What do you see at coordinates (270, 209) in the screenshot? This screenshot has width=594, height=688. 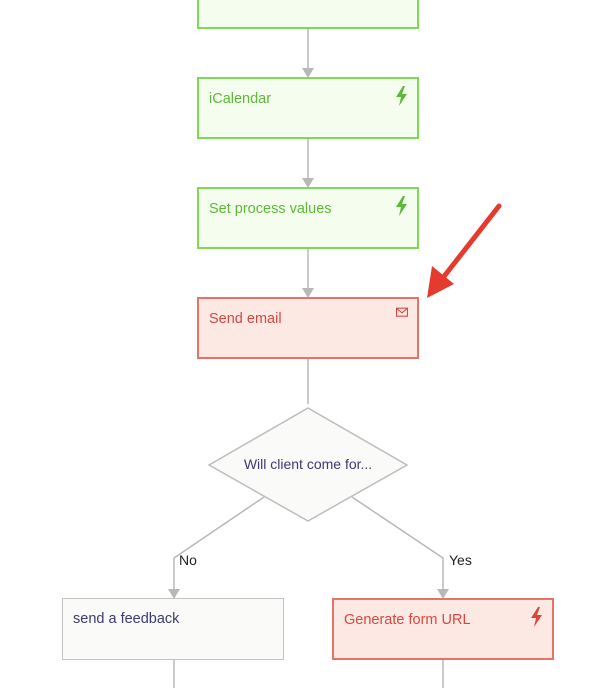 I see `flow-node-set-process-values-label: Set process values` at bounding box center [270, 209].